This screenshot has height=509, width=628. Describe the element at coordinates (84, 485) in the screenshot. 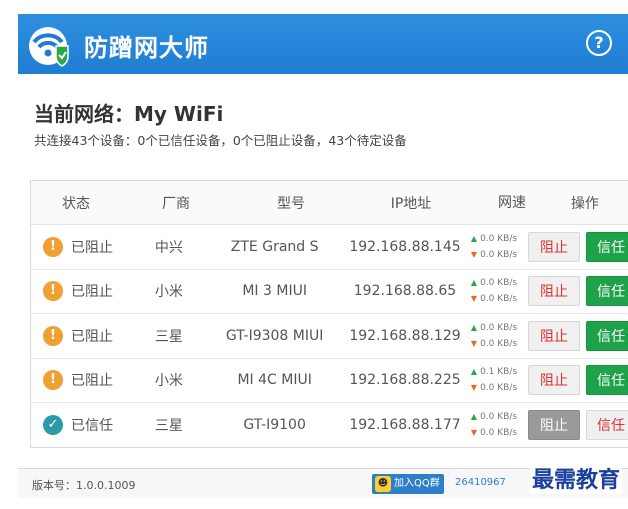

I see `version-label: 版本号：1.0.0.1009` at that location.